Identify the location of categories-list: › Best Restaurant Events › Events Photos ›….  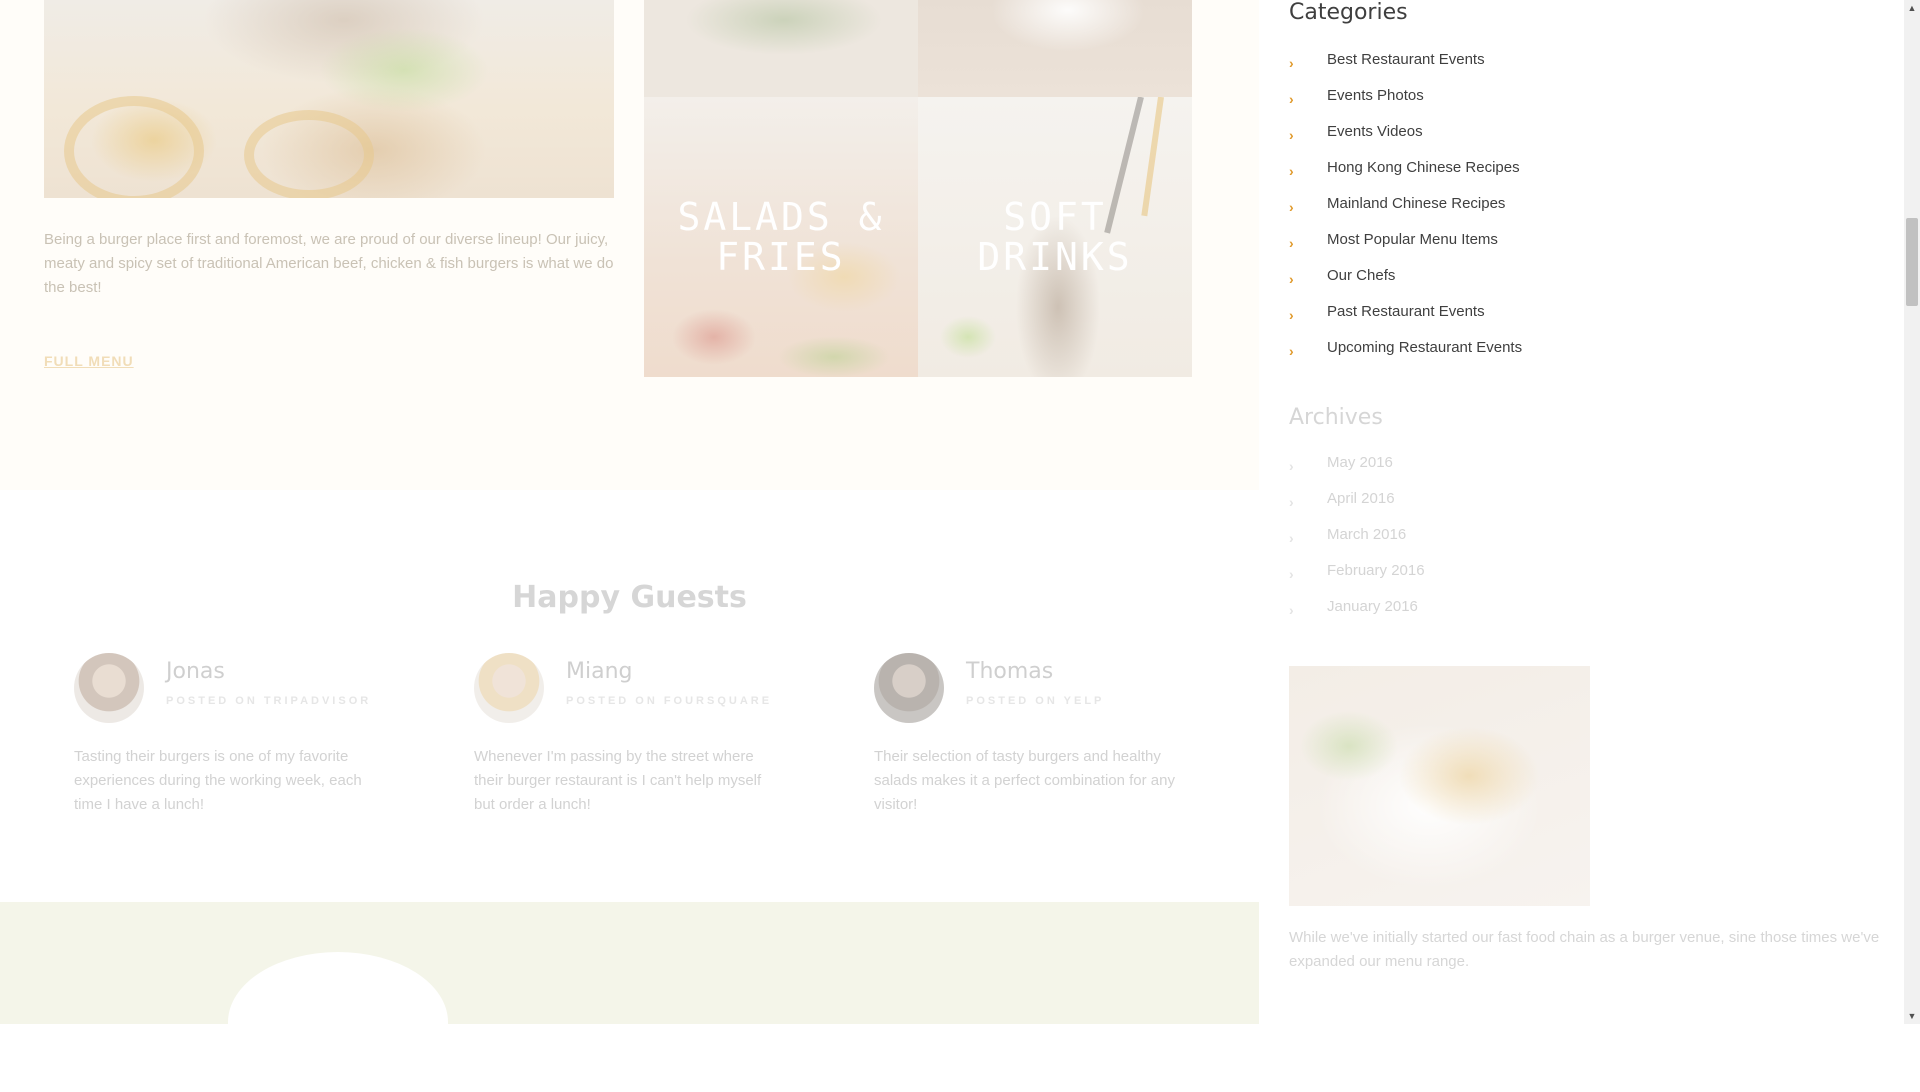
(1405, 212).